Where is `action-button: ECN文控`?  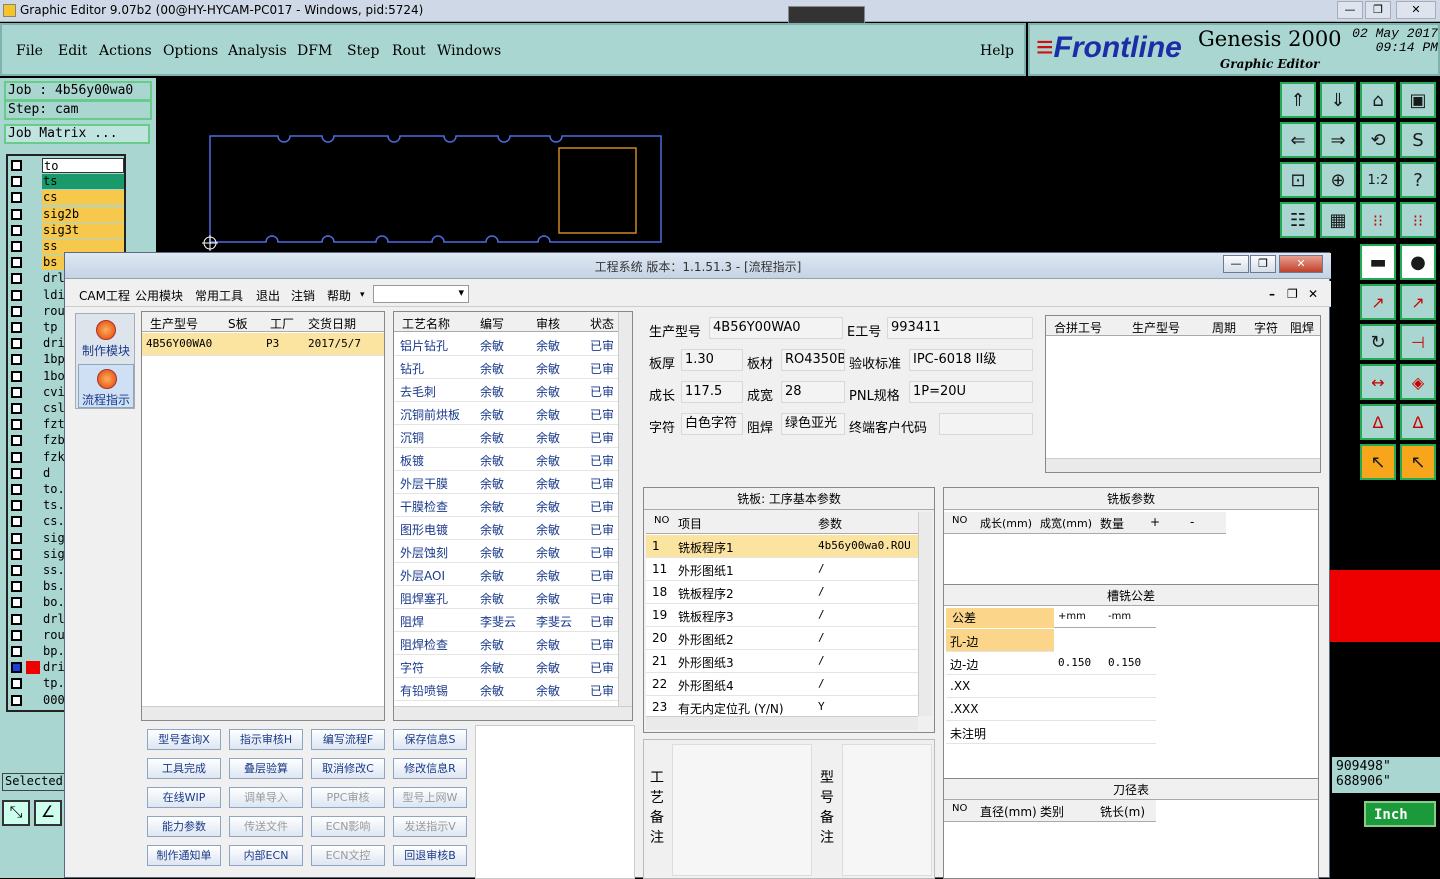
action-button: ECN文控 is located at coordinates (348, 855).